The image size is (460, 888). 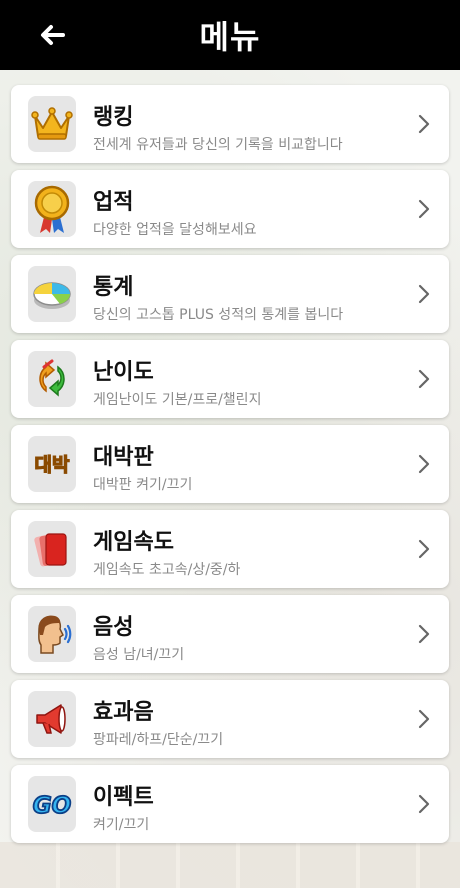 What do you see at coordinates (123, 712) in the screenshot?
I see `menu-item-title: 효과음` at bounding box center [123, 712].